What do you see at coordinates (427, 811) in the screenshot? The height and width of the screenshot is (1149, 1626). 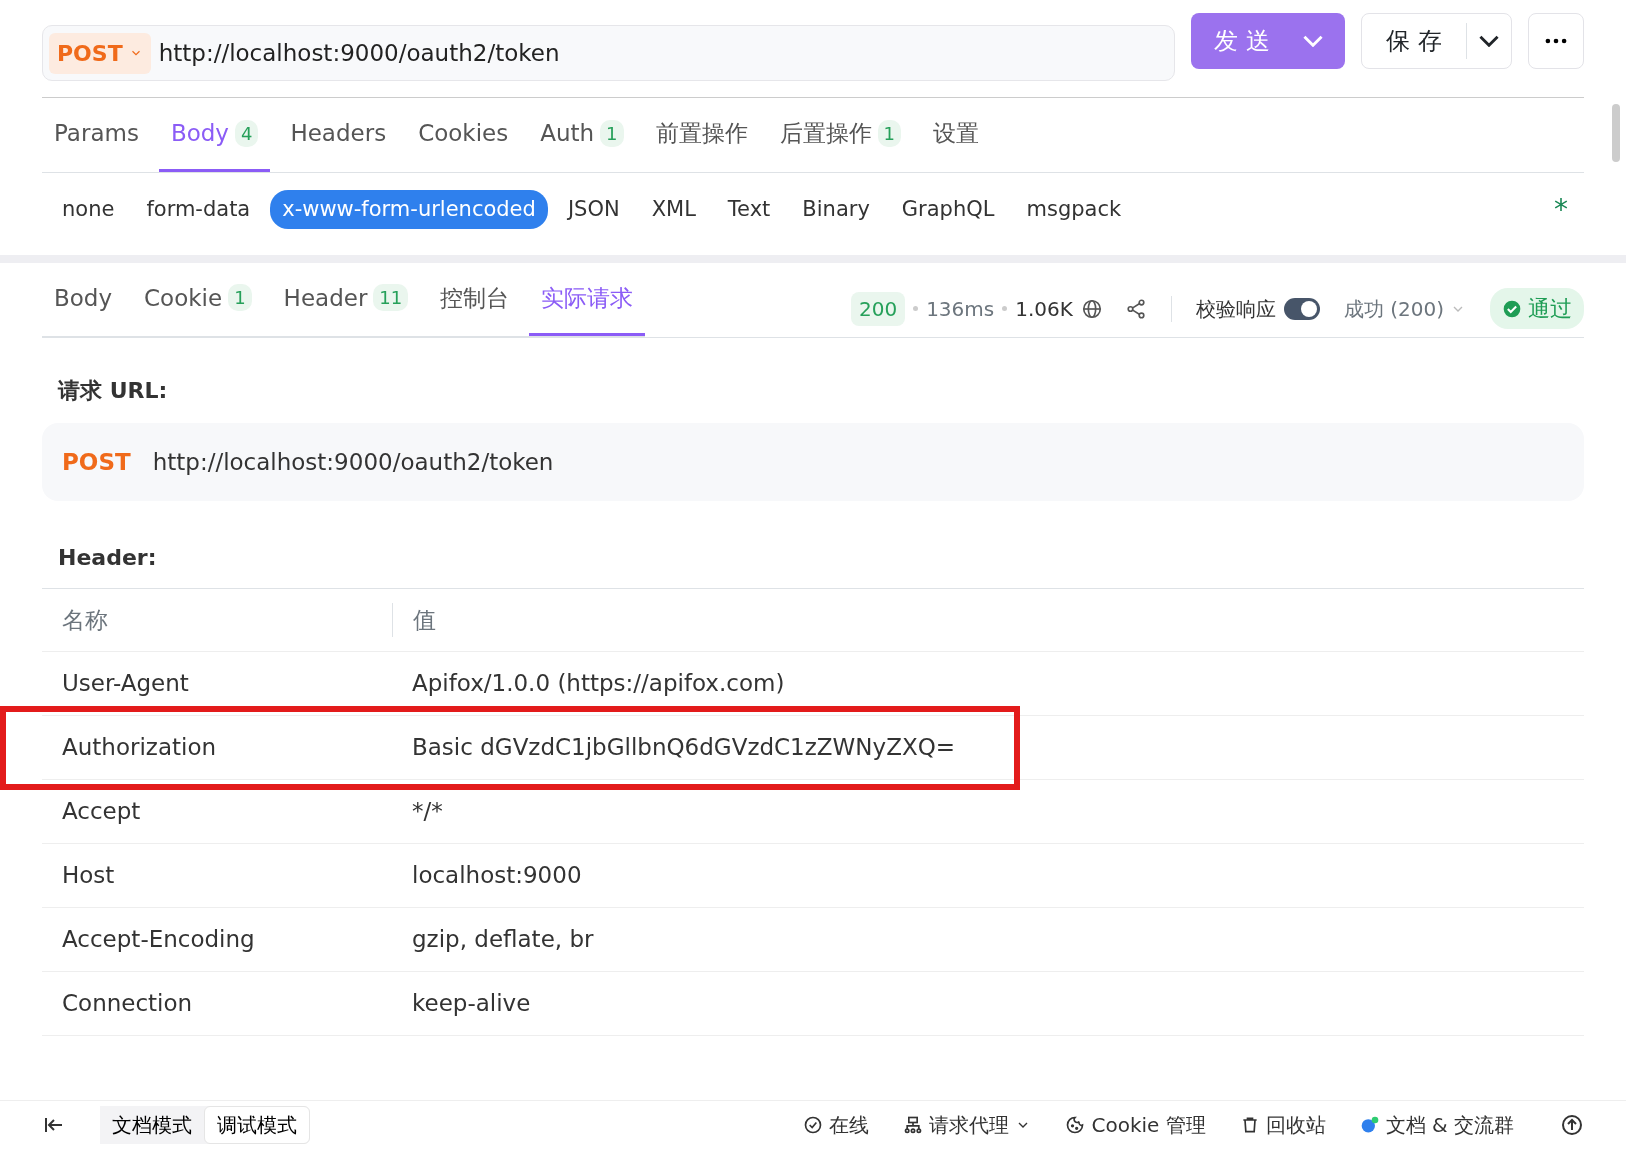 I see `table-cell: */*` at bounding box center [427, 811].